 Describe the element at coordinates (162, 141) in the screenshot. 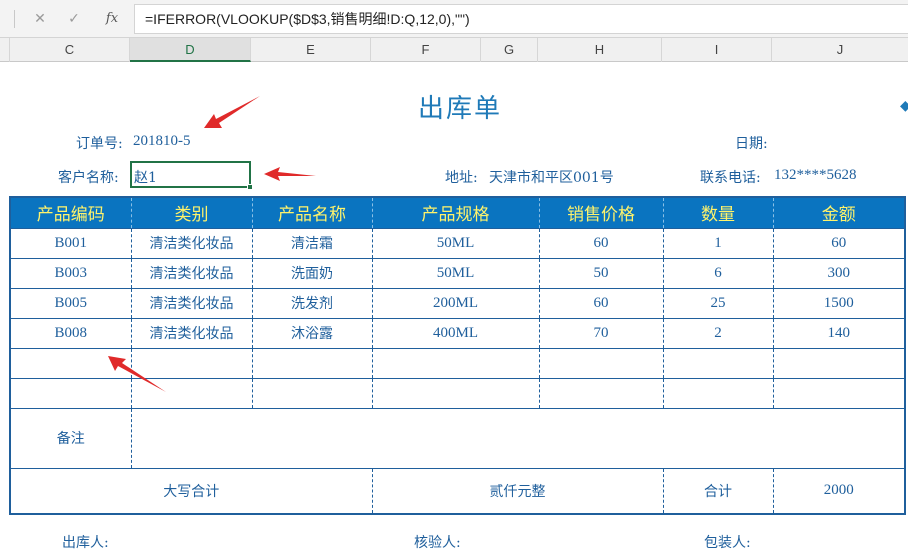

I see `order-no-value: 201810-5` at that location.